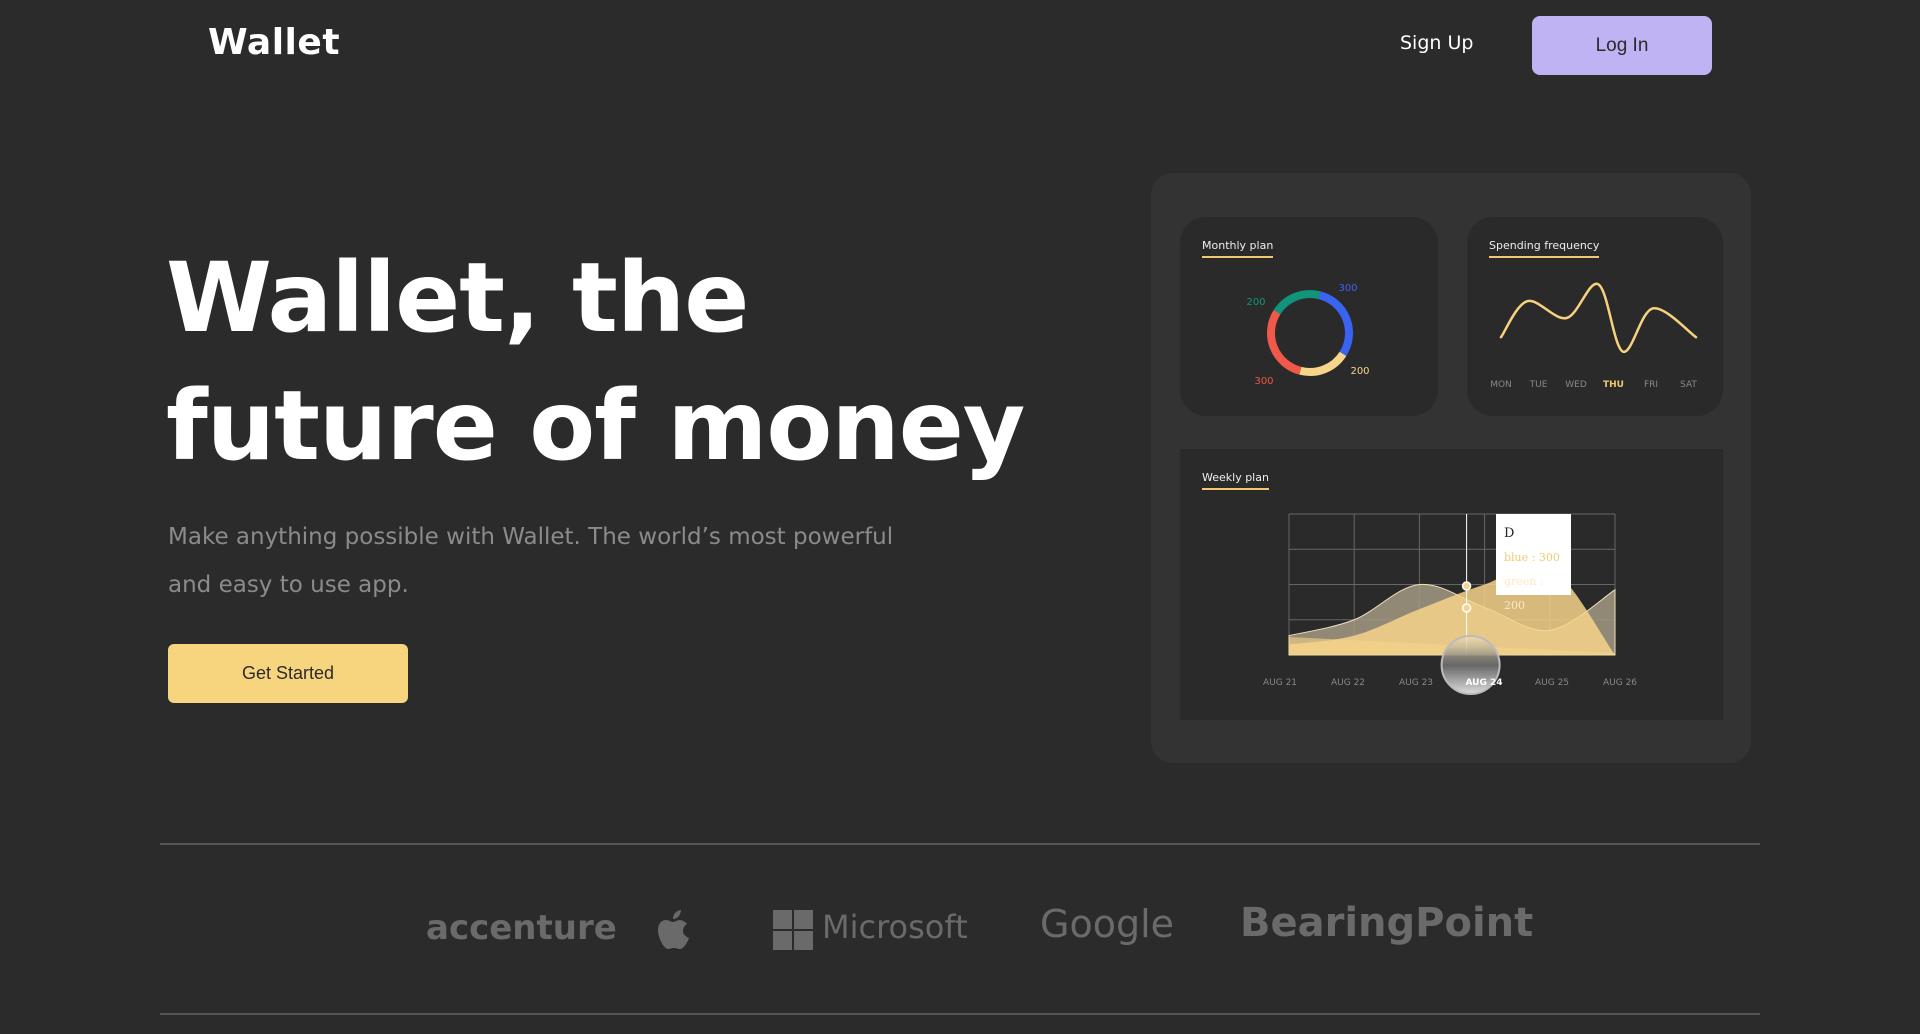 This screenshot has width=1920, height=1034. What do you see at coordinates (274, 42) in the screenshot?
I see `logo: Wallet` at bounding box center [274, 42].